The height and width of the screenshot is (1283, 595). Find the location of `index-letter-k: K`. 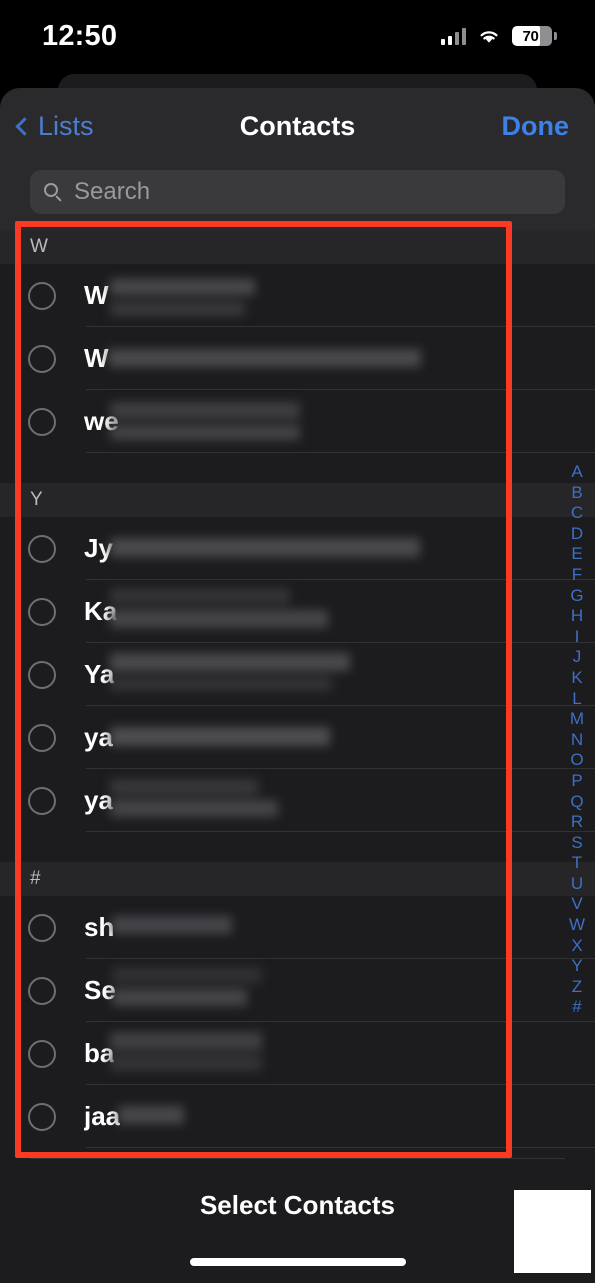

index-letter-k: K is located at coordinates (576, 678).